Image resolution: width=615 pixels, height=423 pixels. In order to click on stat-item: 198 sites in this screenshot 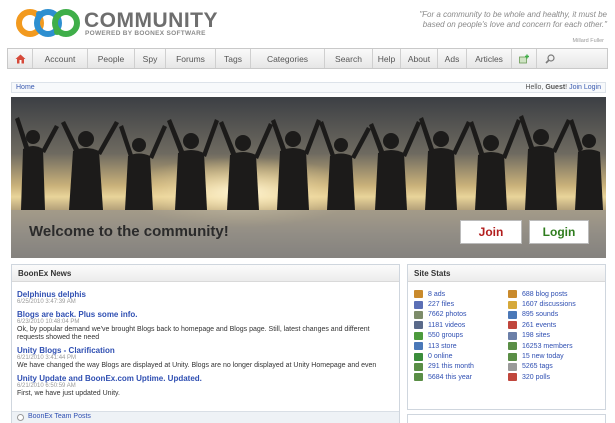, I will do `click(542, 336)`.